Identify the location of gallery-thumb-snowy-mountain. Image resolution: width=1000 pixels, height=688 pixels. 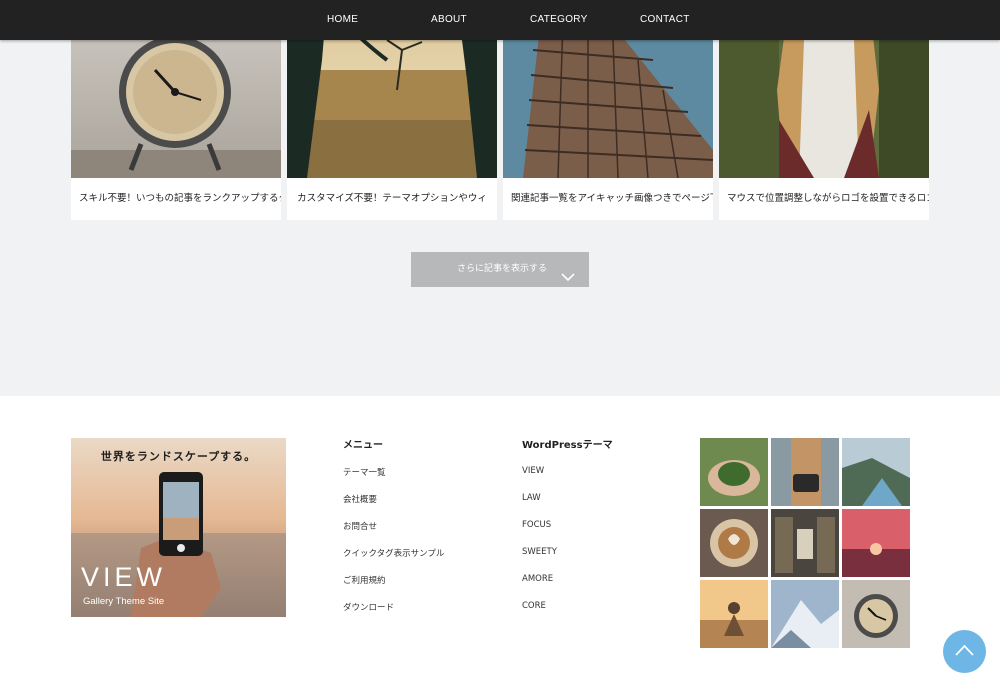
(805, 614).